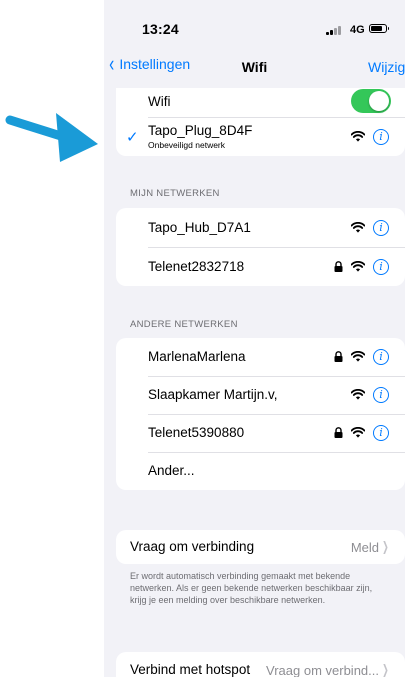 This screenshot has width=405, height=677. I want to click on ask-to-join-row: Vraag om verbinding Meld ❯, so click(260, 547).